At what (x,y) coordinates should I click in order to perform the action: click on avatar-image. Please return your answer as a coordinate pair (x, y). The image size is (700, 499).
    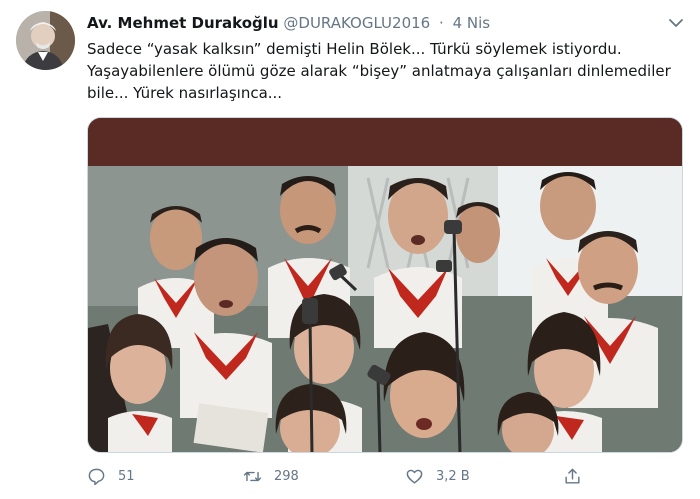
    Looking at the image, I should click on (45, 40).